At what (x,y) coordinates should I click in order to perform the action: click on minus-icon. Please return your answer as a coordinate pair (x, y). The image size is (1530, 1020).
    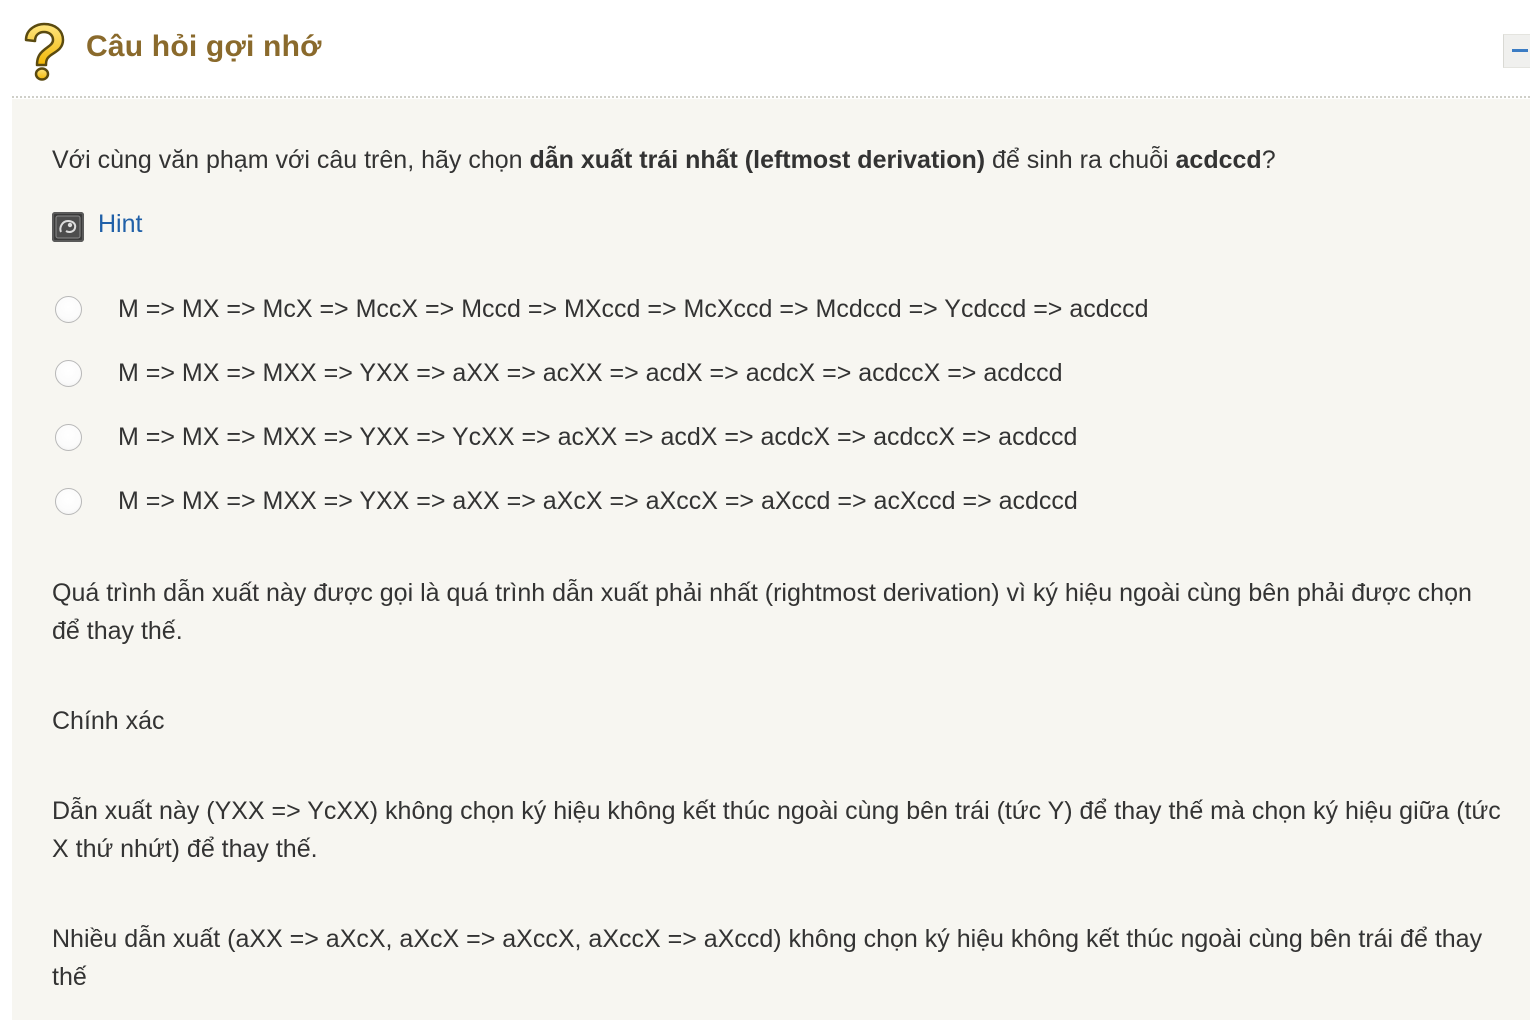
    Looking at the image, I should click on (1520, 50).